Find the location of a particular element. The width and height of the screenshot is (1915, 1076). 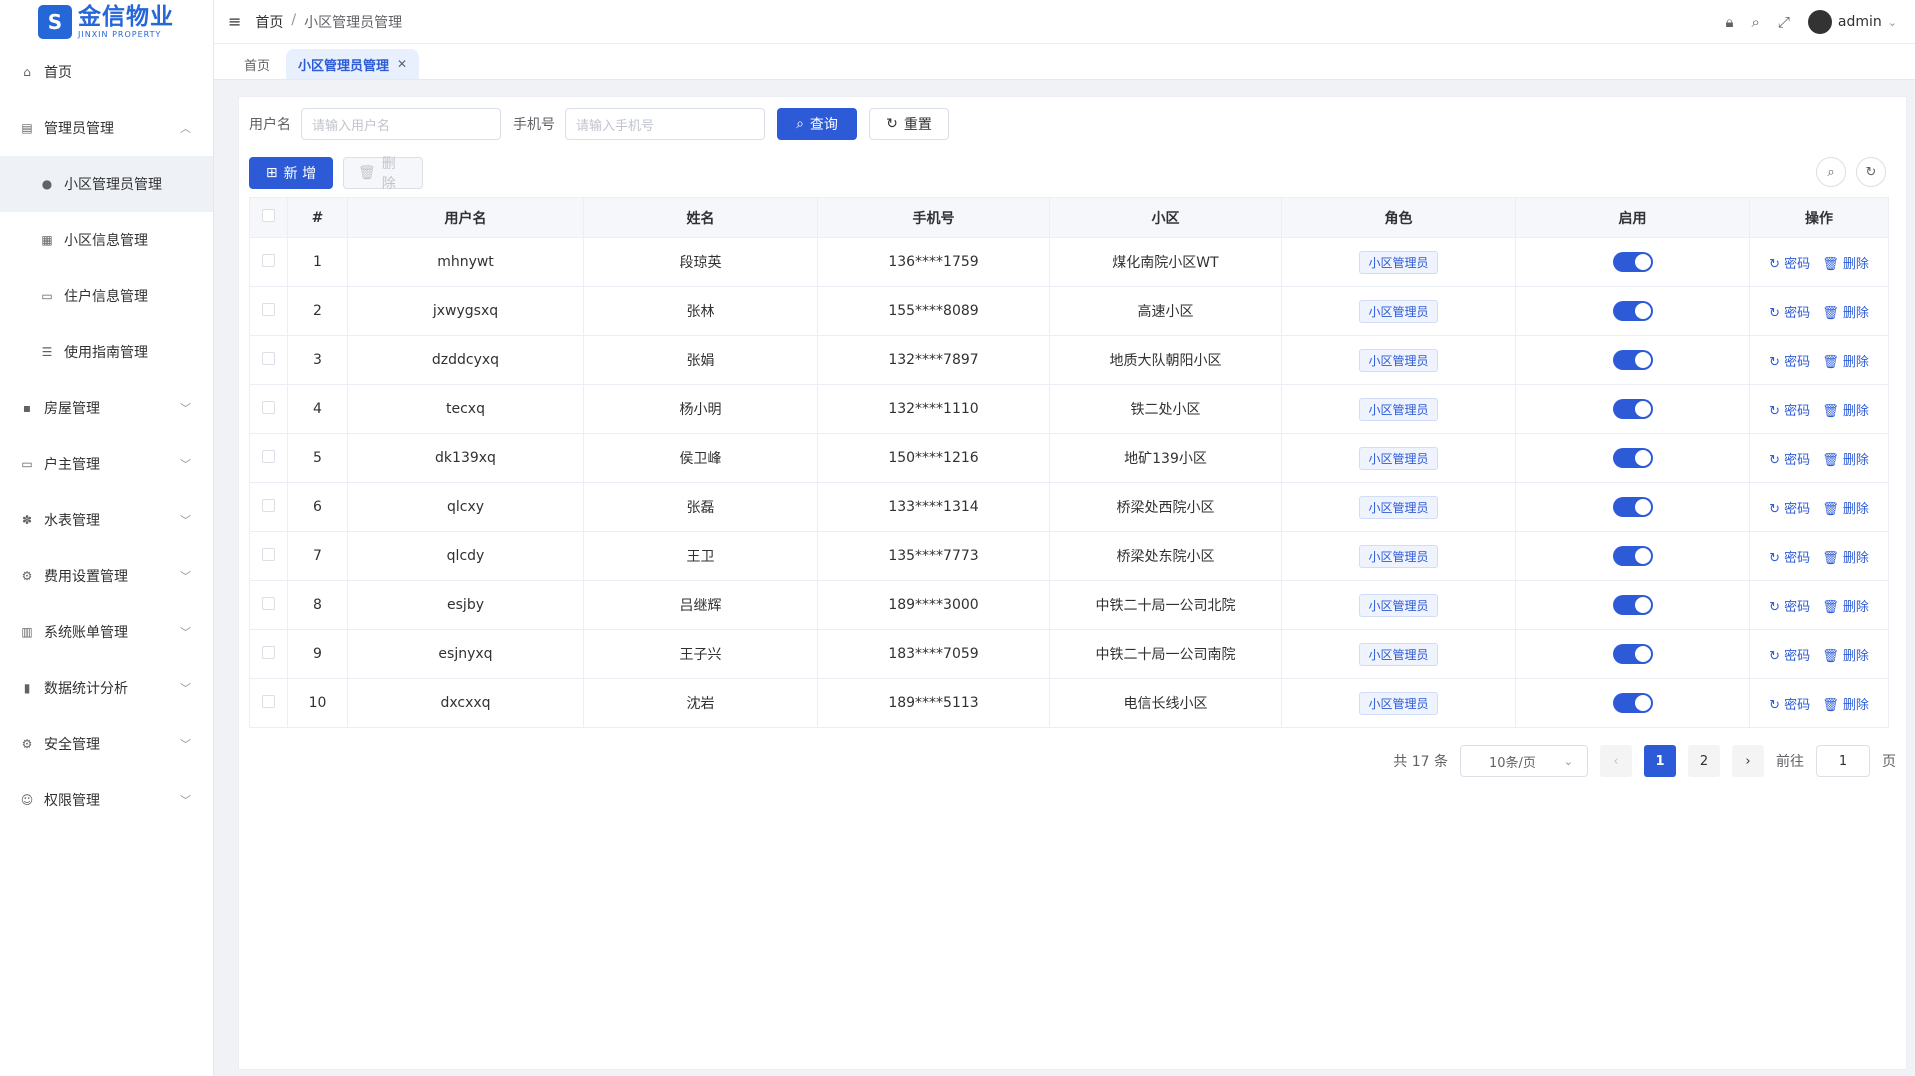

sidebar-item: ⌂ 首页 is located at coordinates (106, 72).